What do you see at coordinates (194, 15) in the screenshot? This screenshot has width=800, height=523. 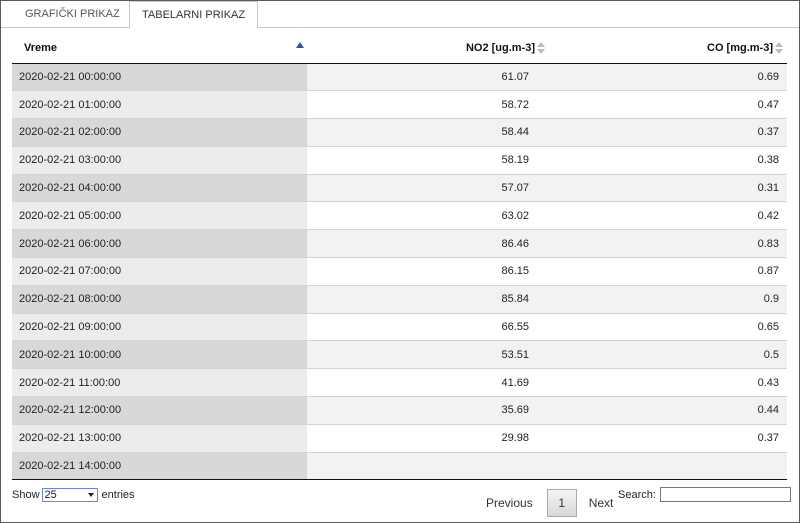 I see `tab-tabelarni-prikaz: TABELARNI PRIKAZ` at bounding box center [194, 15].